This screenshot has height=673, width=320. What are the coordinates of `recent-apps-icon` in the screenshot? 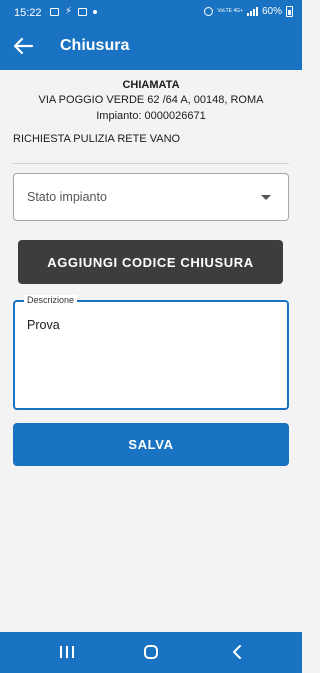 It's located at (67, 652).